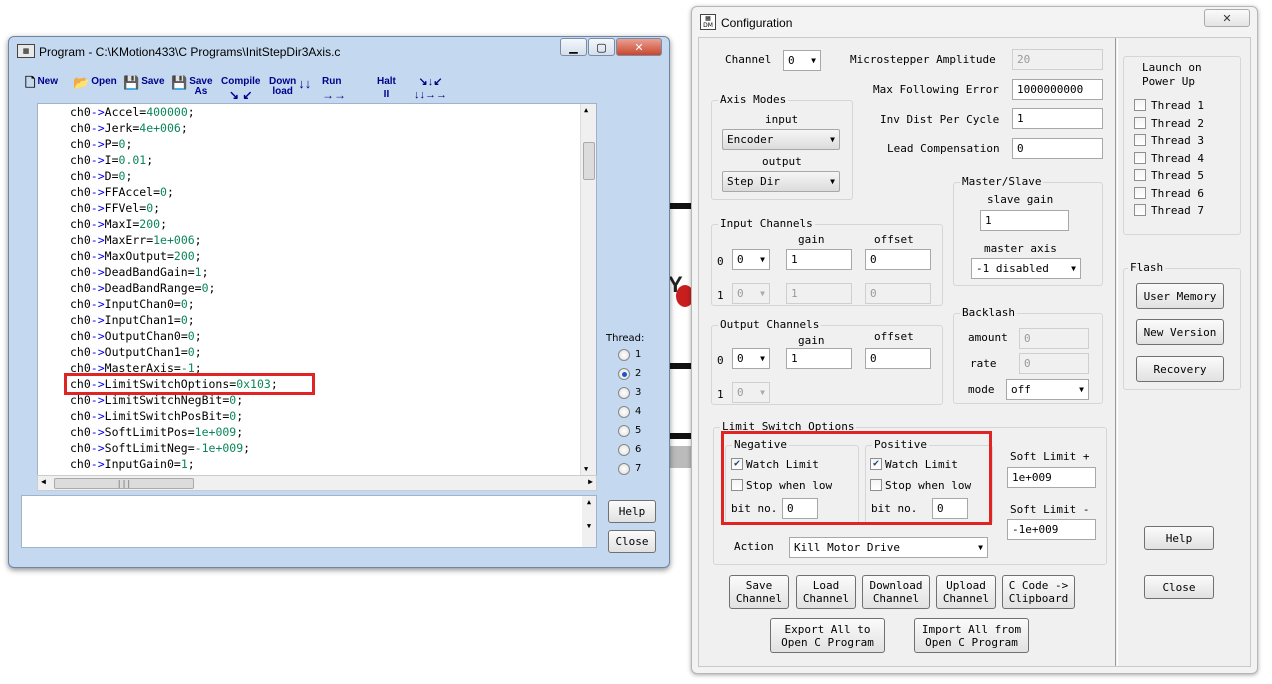 The height and width of the screenshot is (684, 1272). I want to click on run-toolbar-button: Run →→, so click(334, 89).